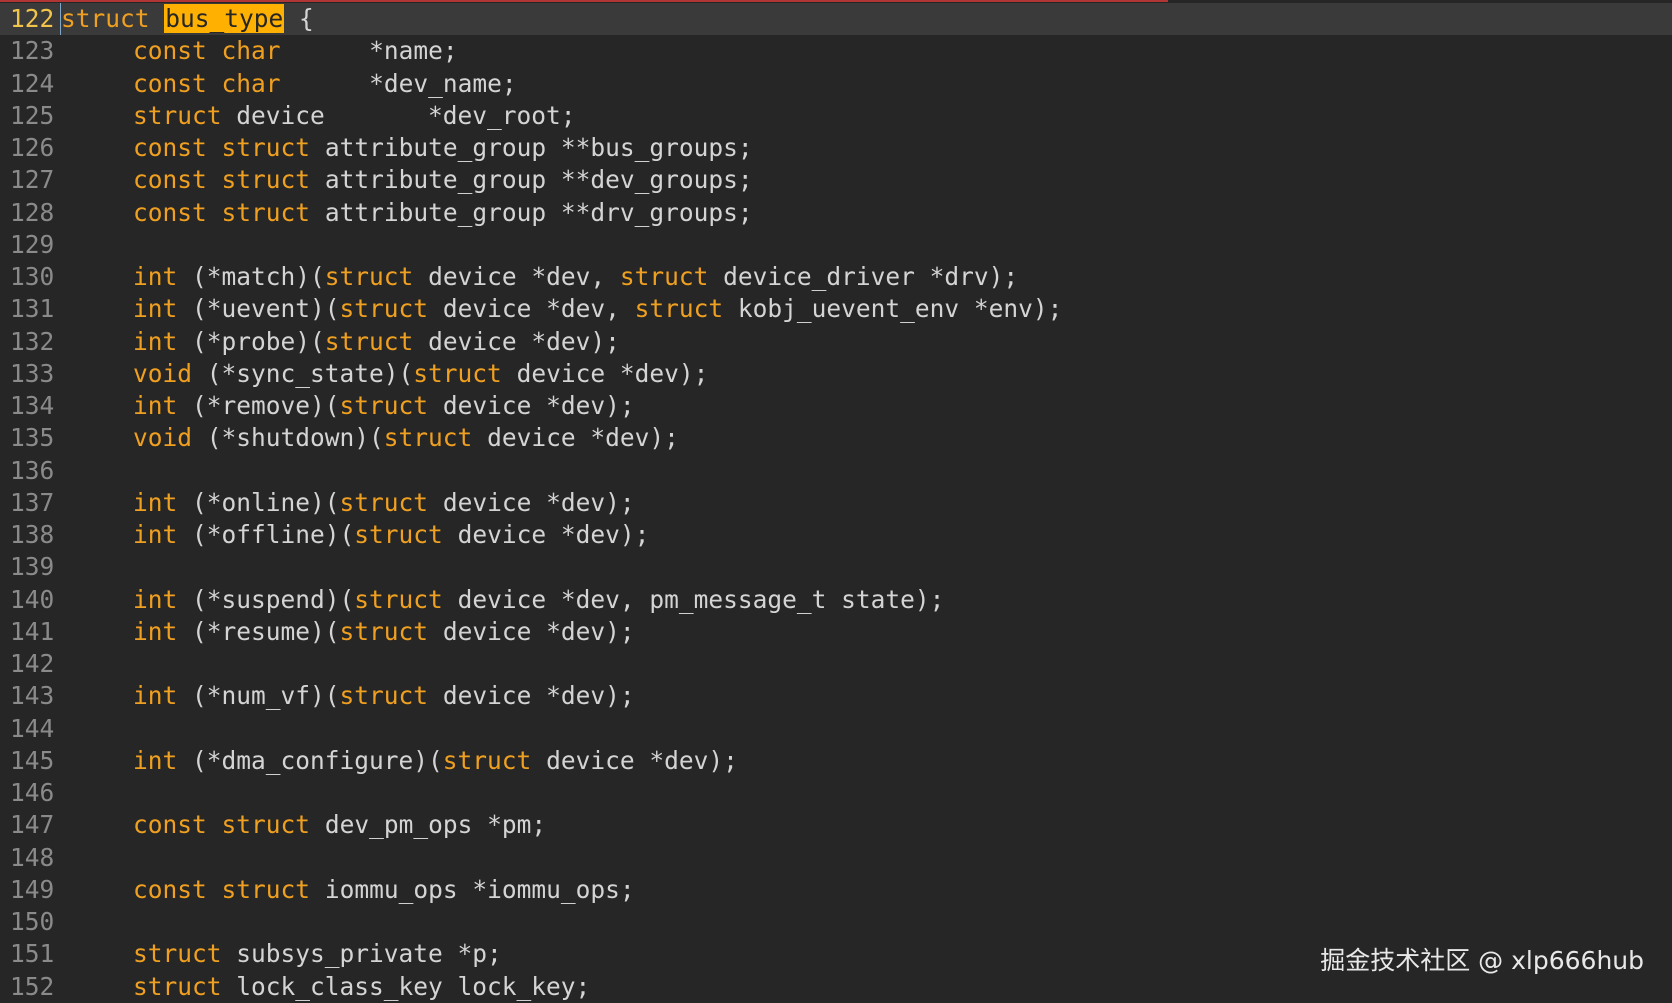 The width and height of the screenshot is (1672, 1003). What do you see at coordinates (836, 664) in the screenshot?
I see `code-line: 142` at bounding box center [836, 664].